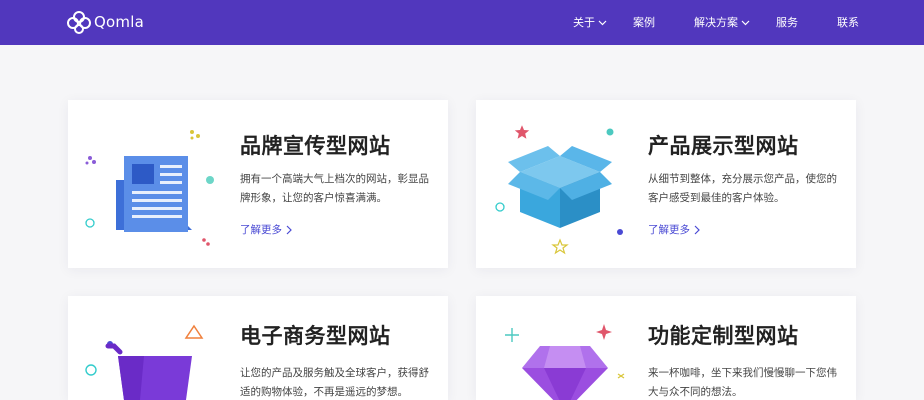 The image size is (924, 400). I want to click on card-description-line: 来一杯咖啡，坐下来我们慢慢聊一下您伟, so click(742, 373).